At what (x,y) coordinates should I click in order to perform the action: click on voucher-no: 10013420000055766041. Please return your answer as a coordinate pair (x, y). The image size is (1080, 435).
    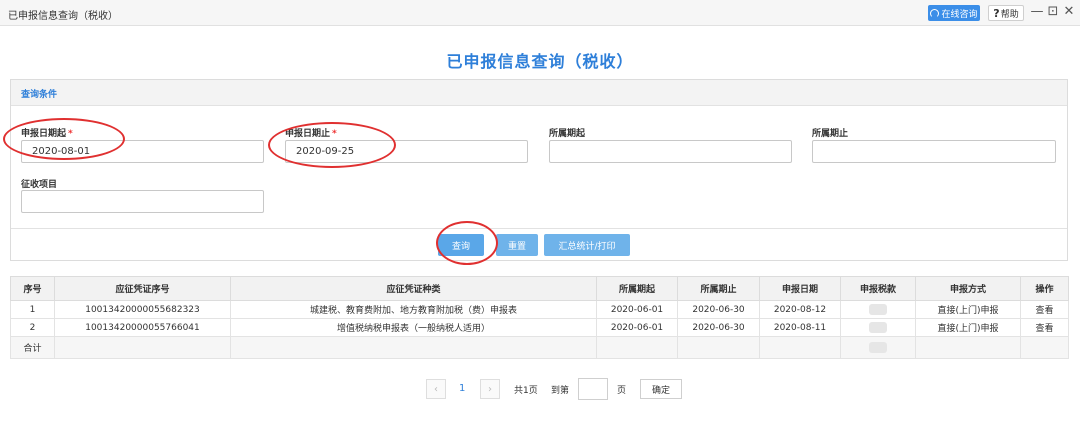
    Looking at the image, I should click on (142, 327).